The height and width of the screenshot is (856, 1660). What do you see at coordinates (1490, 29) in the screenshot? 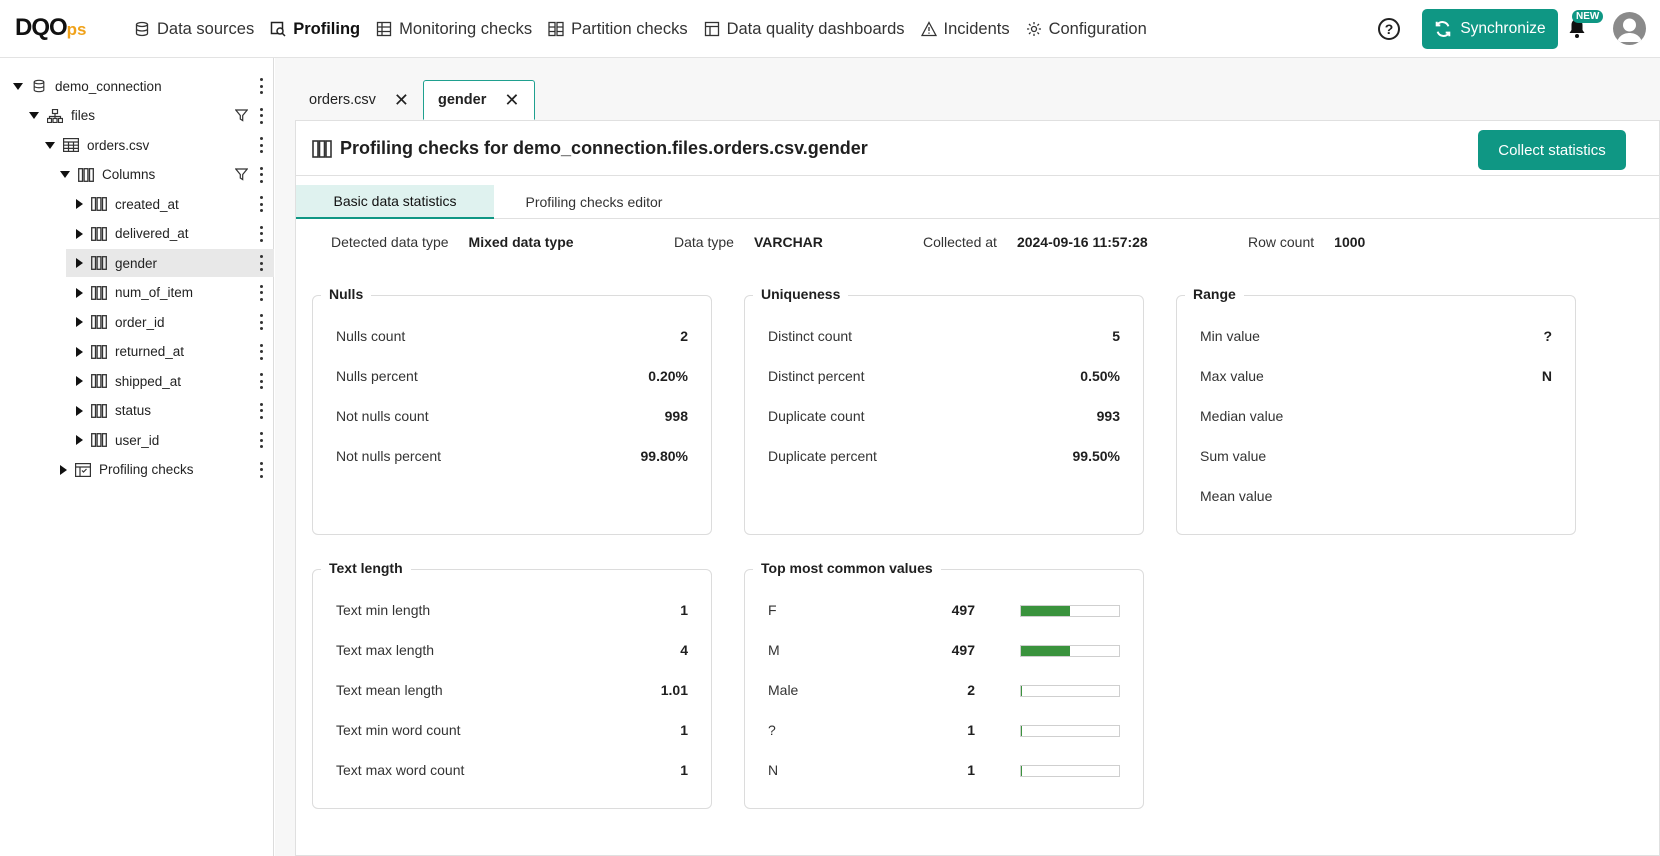
I see `synchronize-button: Synchronize` at bounding box center [1490, 29].